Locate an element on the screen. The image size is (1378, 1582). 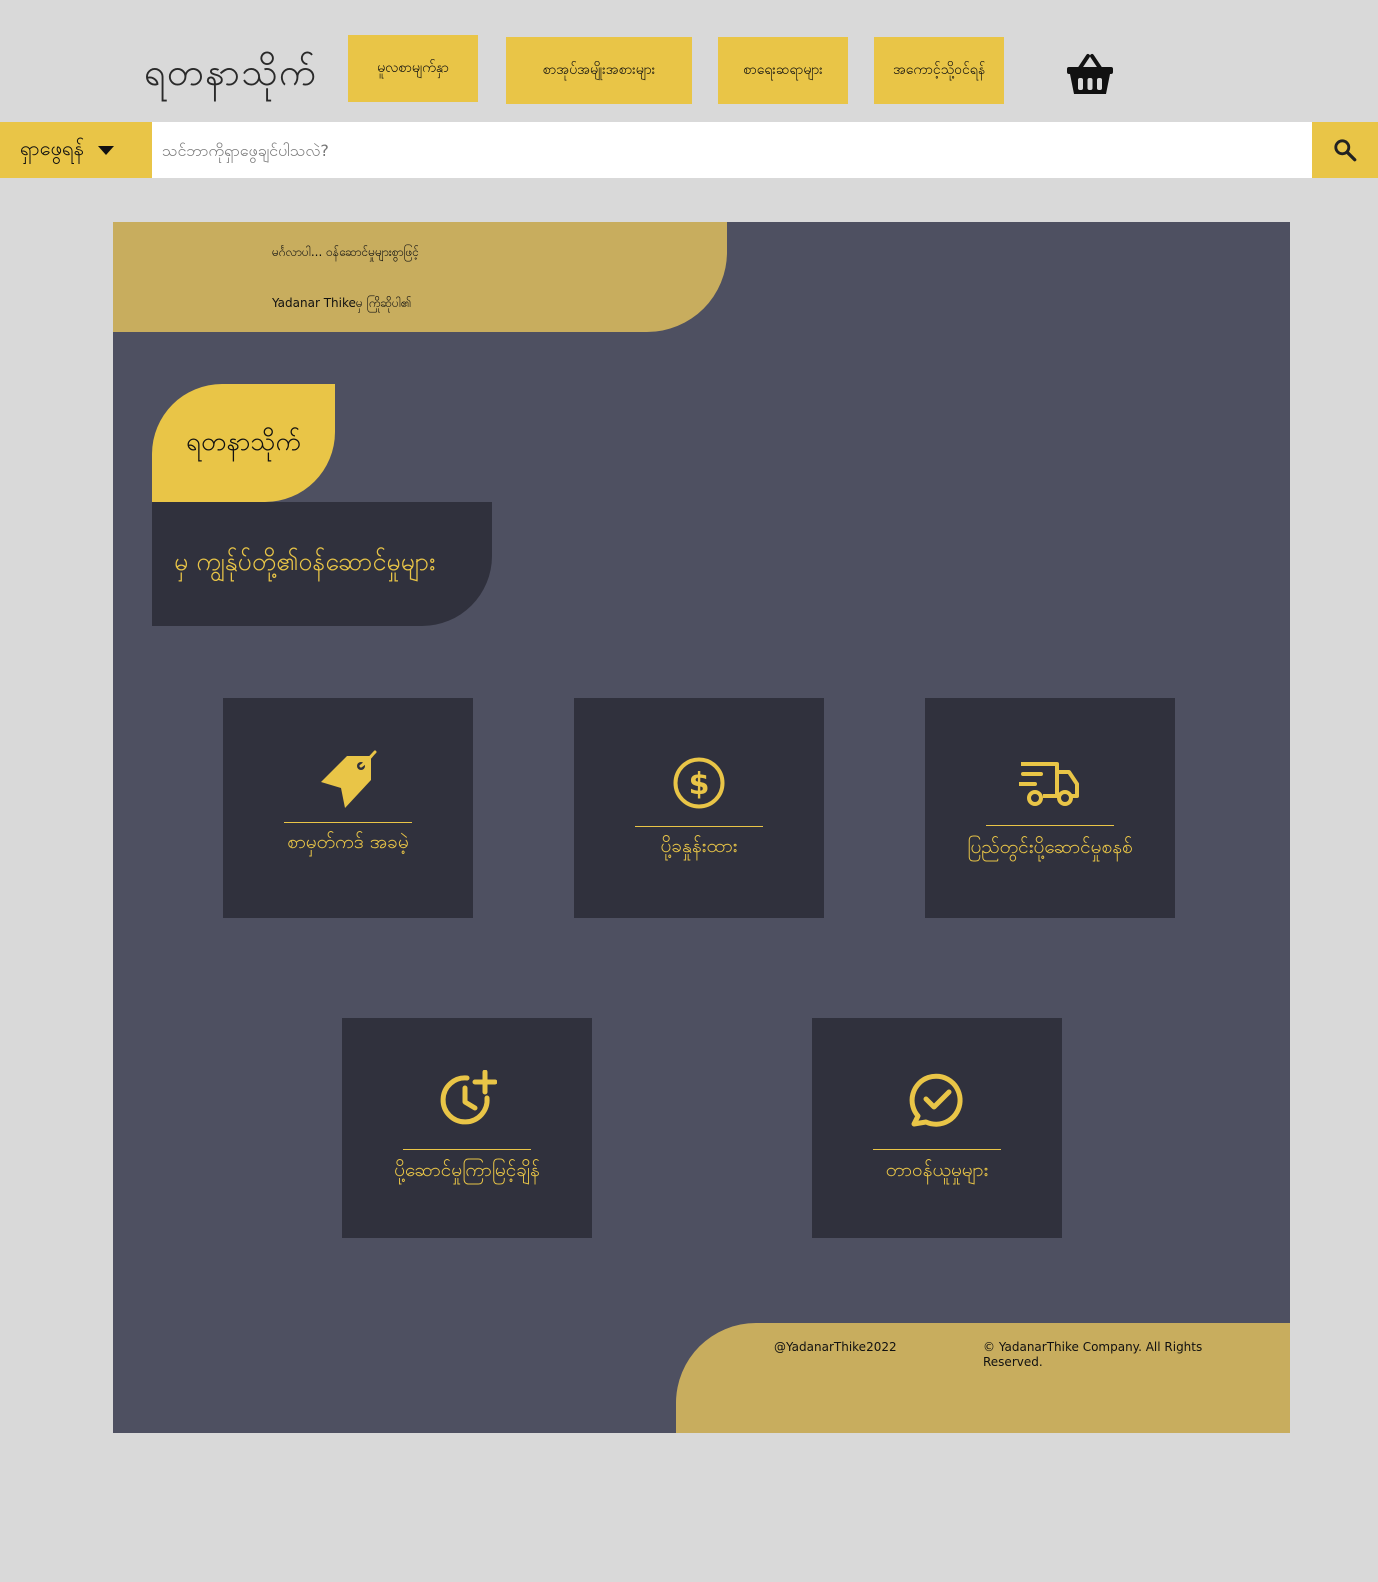
search-category-dropdown: ရှာဖွေရန် is located at coordinates (76, 150).